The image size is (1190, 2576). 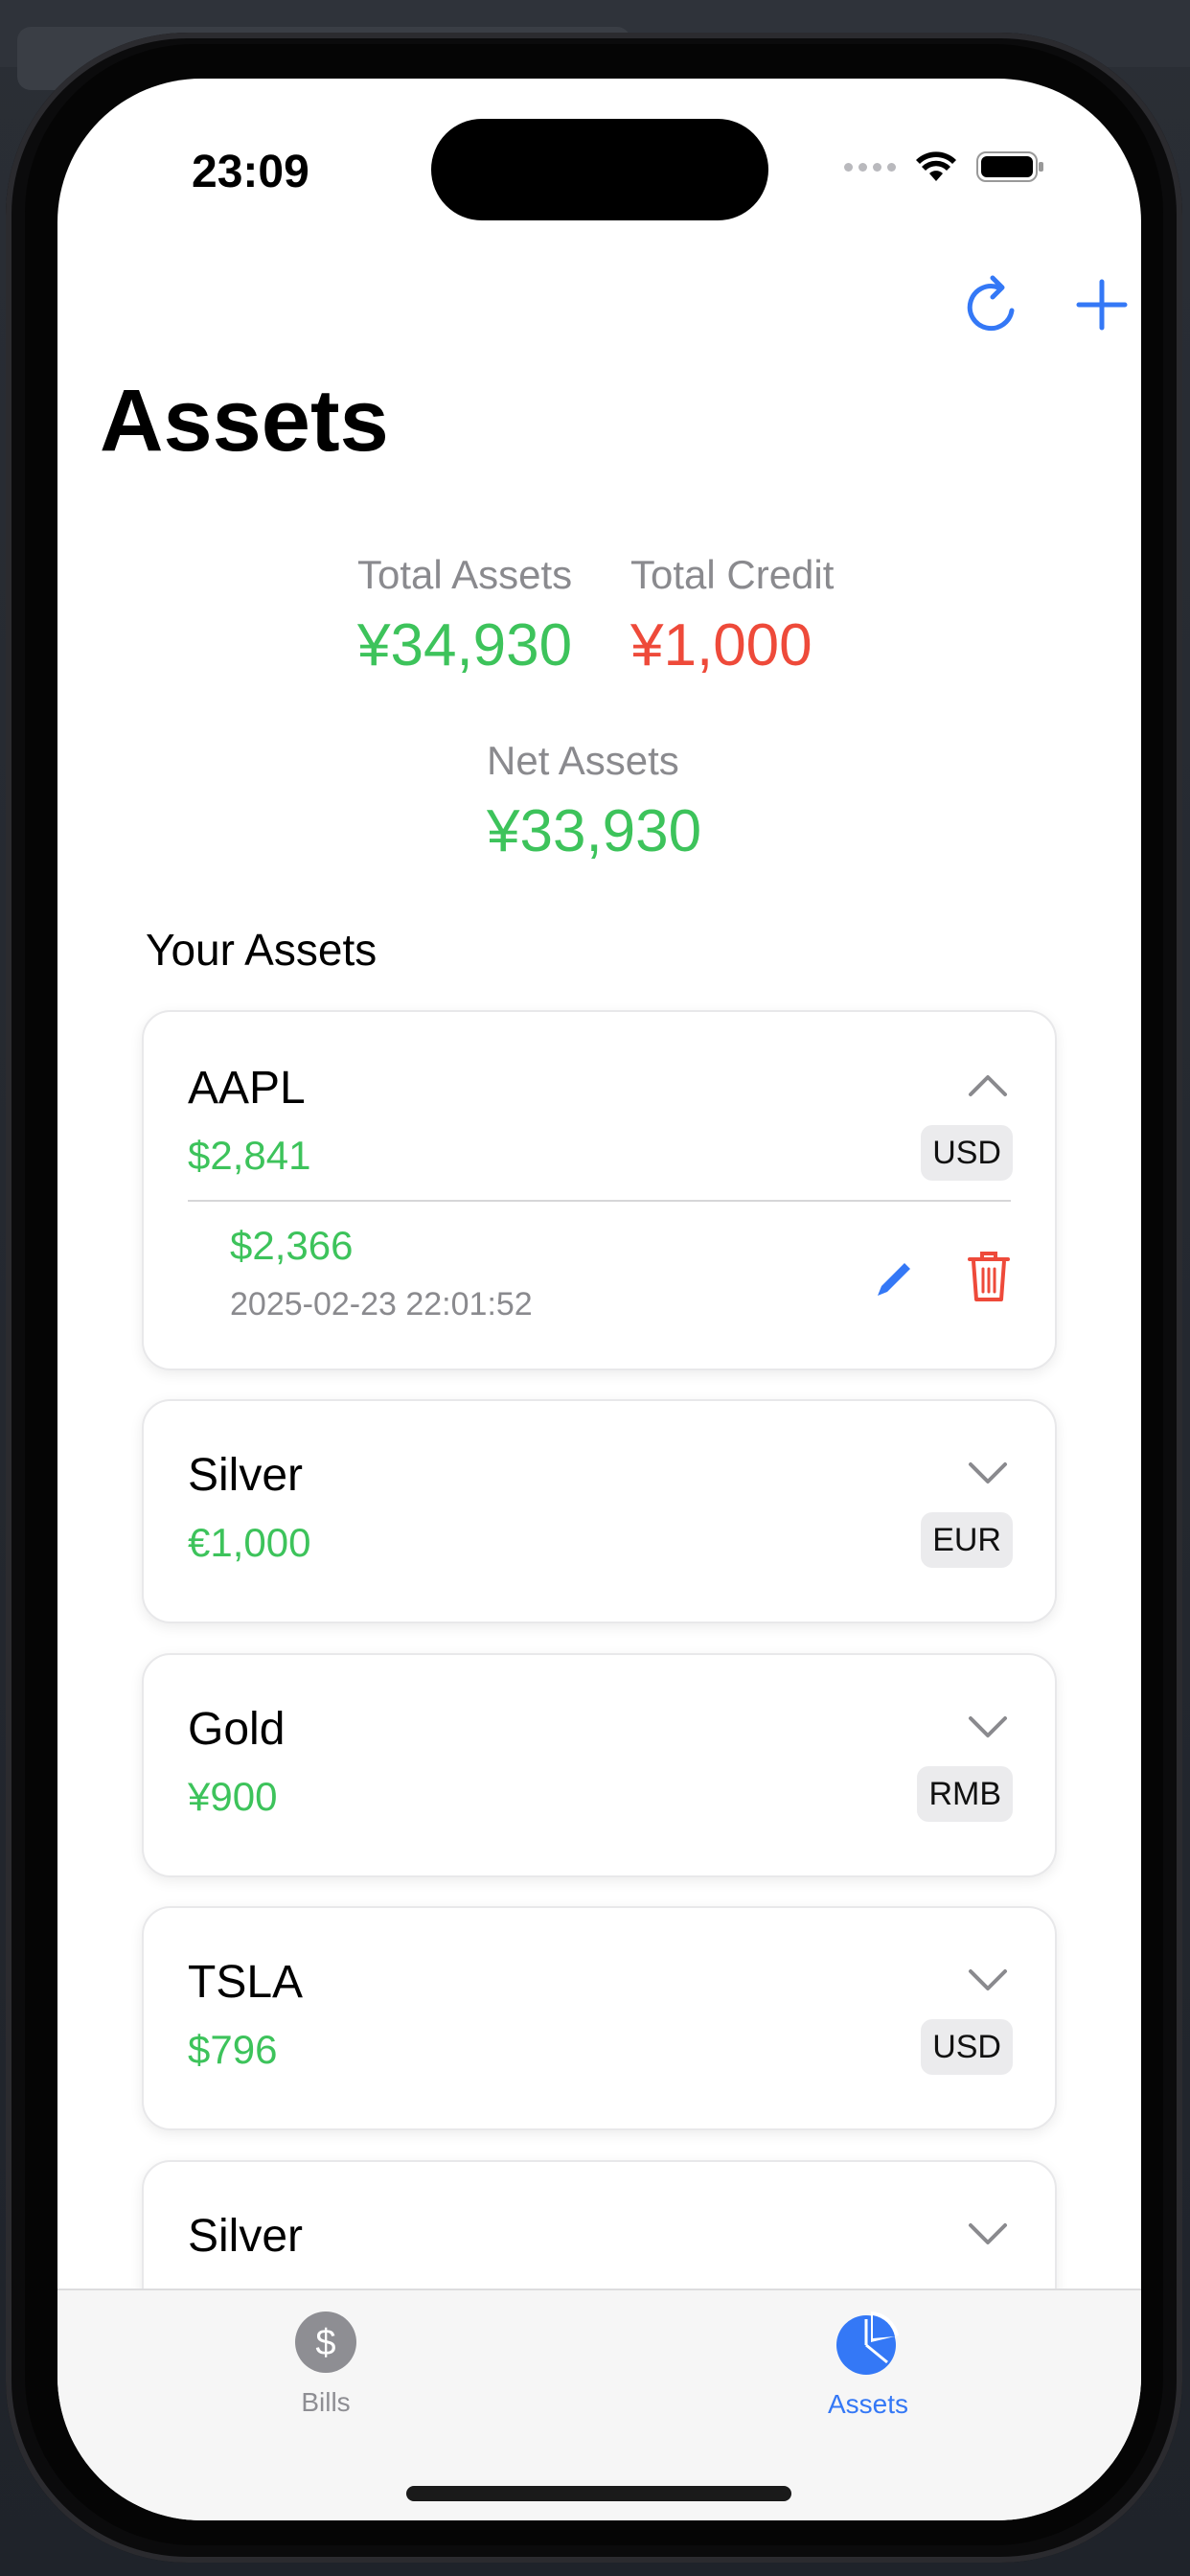 What do you see at coordinates (247, 1088) in the screenshot?
I see `asset-name: AAPL` at bounding box center [247, 1088].